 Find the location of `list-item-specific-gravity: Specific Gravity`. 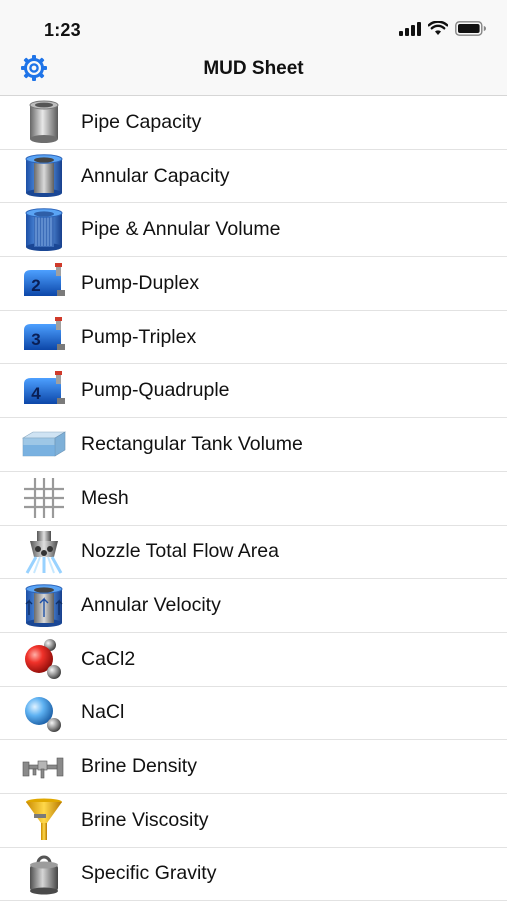

list-item-specific-gravity: Specific Gravity is located at coordinates (253, 874).